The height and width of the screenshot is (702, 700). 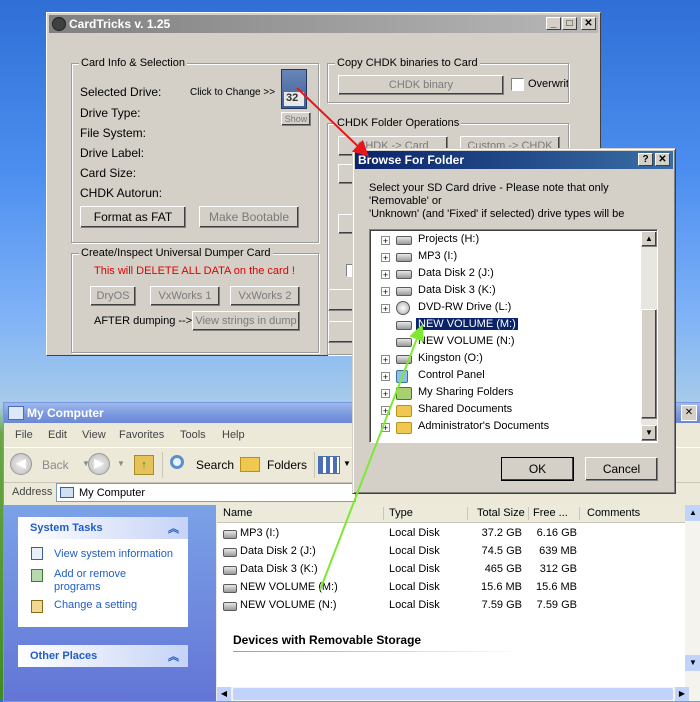 I want to click on green-arrow, so click(x=372, y=457).